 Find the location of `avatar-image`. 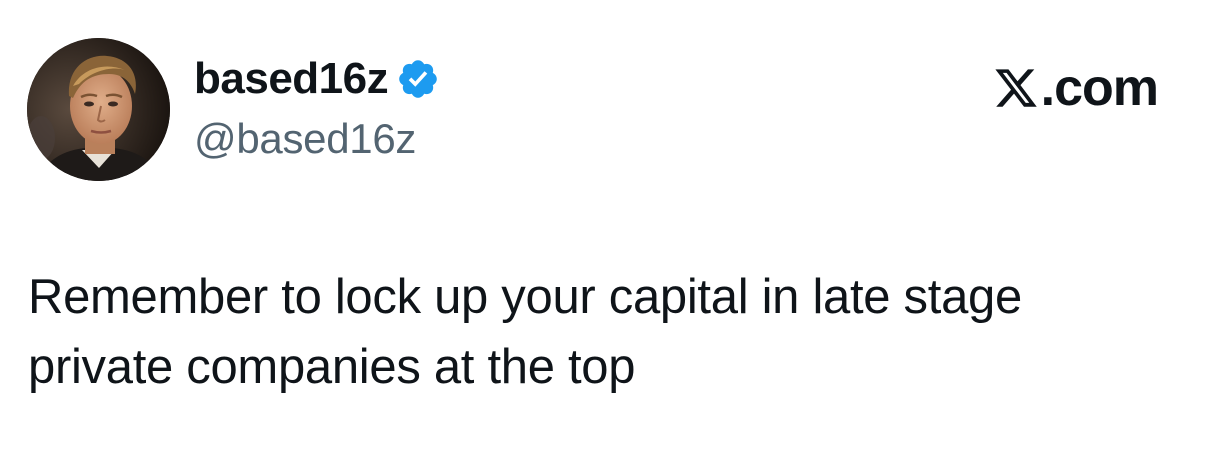

avatar-image is located at coordinates (98, 109).